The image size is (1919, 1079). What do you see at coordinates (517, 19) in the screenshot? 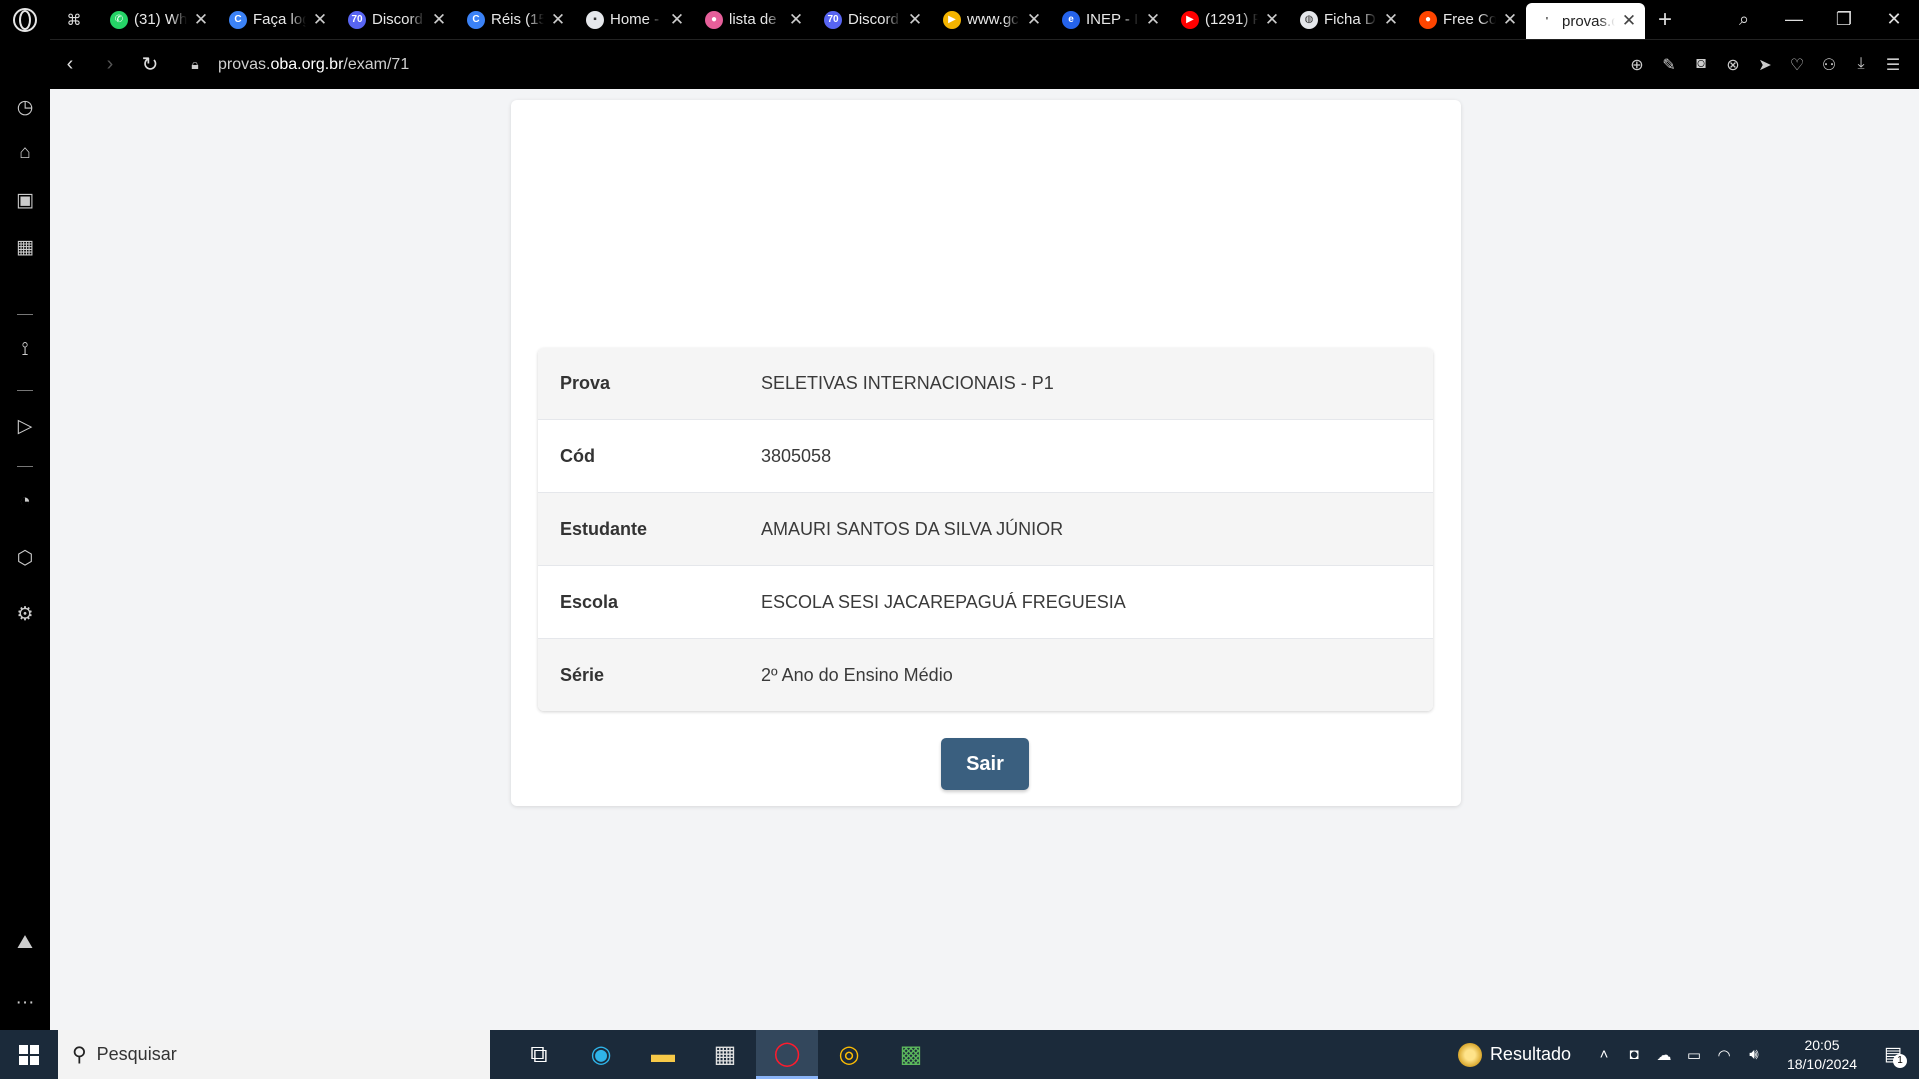
I see `tab-title: Réis (15` at bounding box center [517, 19].